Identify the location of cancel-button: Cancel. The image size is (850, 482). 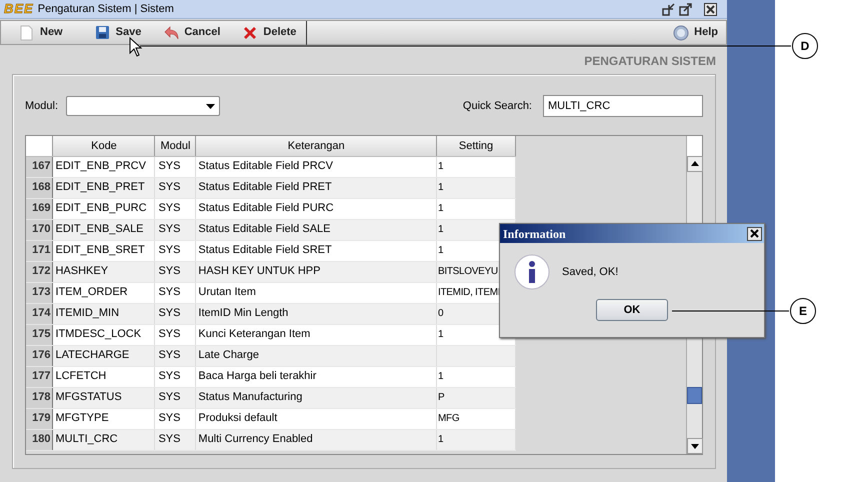
(191, 32).